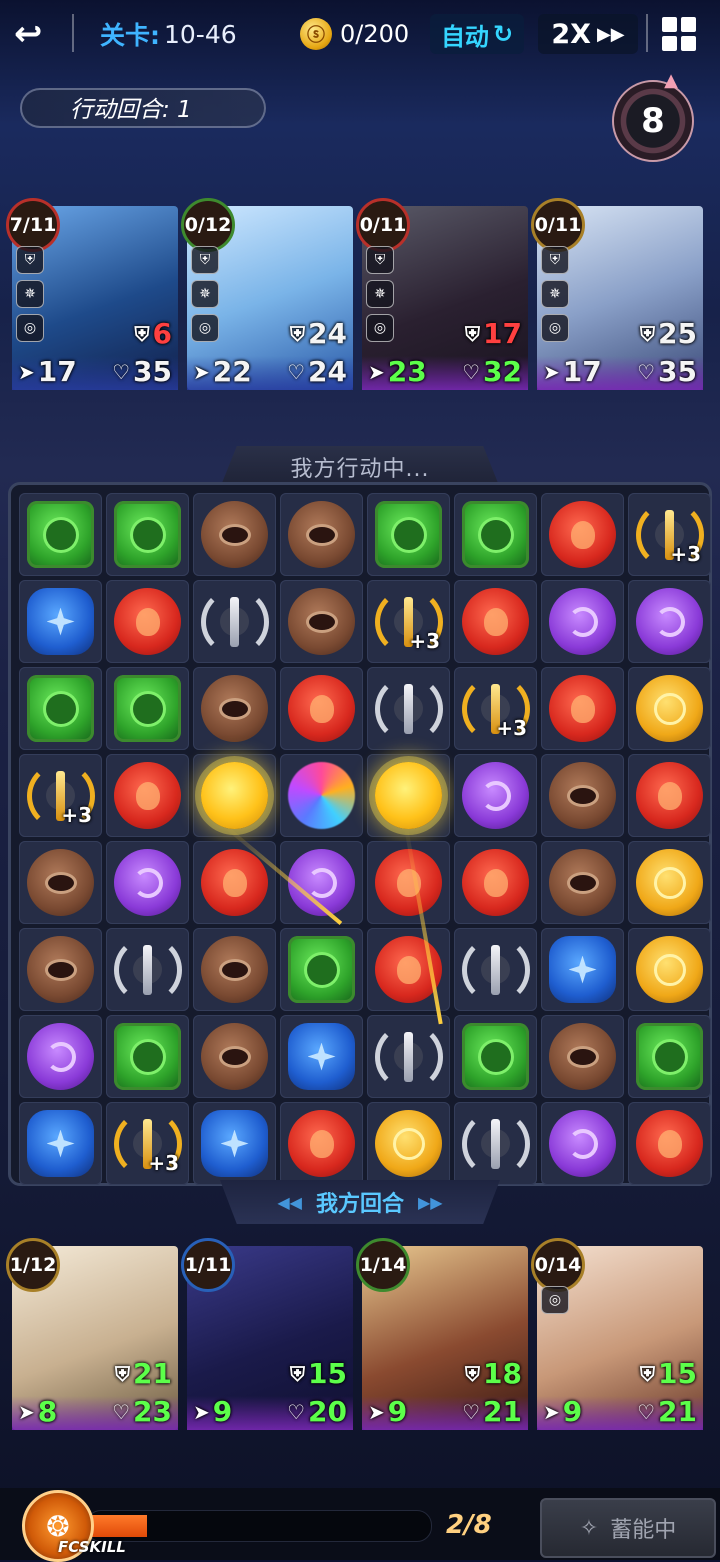 The height and width of the screenshot is (1562, 720). Describe the element at coordinates (152, 371) in the screenshot. I see `health-value: 35` at that location.